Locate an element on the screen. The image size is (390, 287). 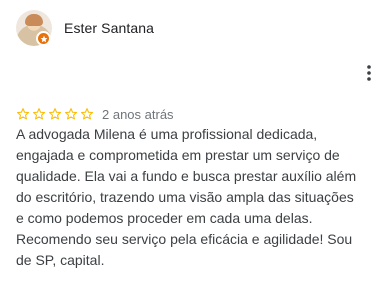
rating-row: 2 anos atrás is located at coordinates (95, 114).